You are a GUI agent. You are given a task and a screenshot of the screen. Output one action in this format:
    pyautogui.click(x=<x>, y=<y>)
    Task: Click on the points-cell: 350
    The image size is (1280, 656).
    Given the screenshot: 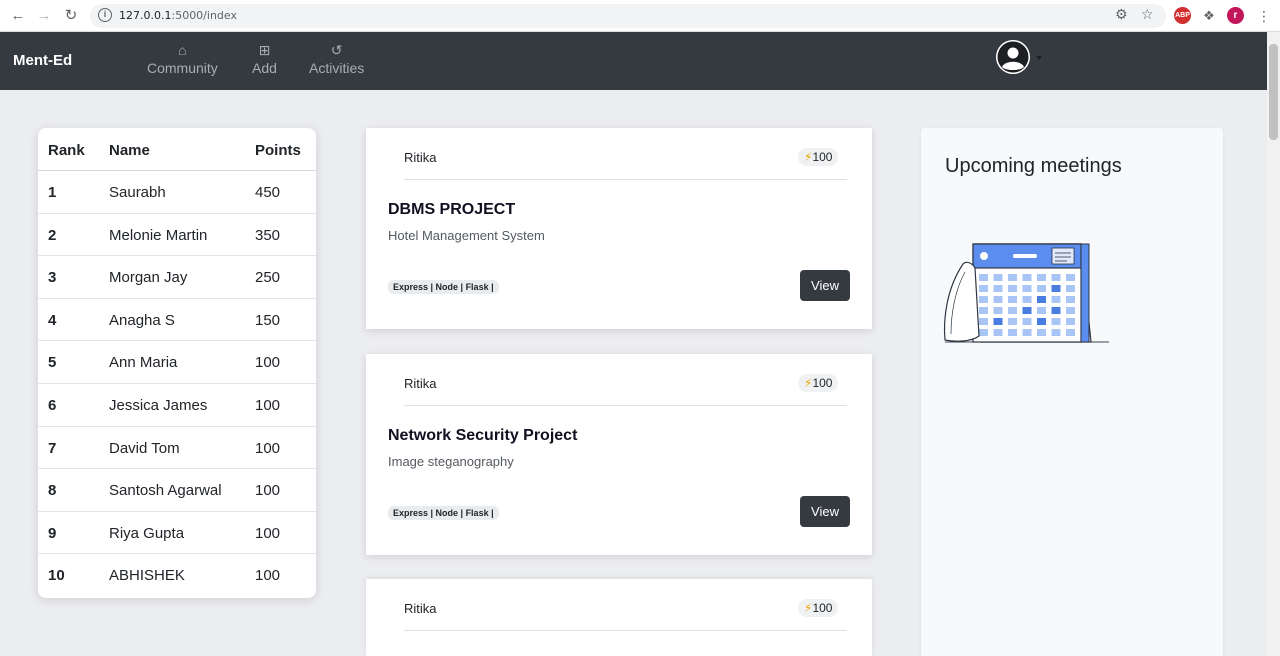 What is the action you would take?
    pyautogui.click(x=268, y=235)
    